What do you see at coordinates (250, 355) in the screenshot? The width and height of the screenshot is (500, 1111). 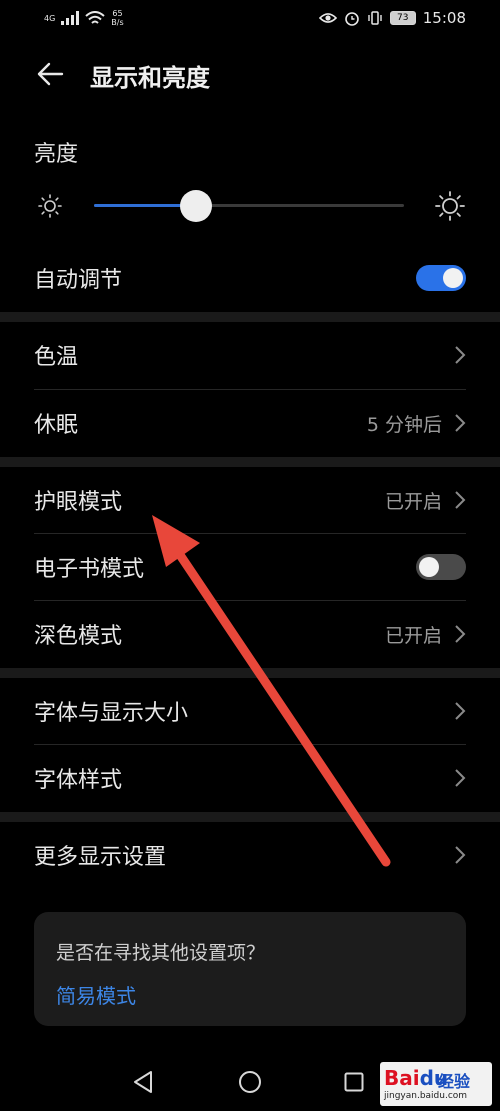 I see `color-temperature-row: 色温` at bounding box center [250, 355].